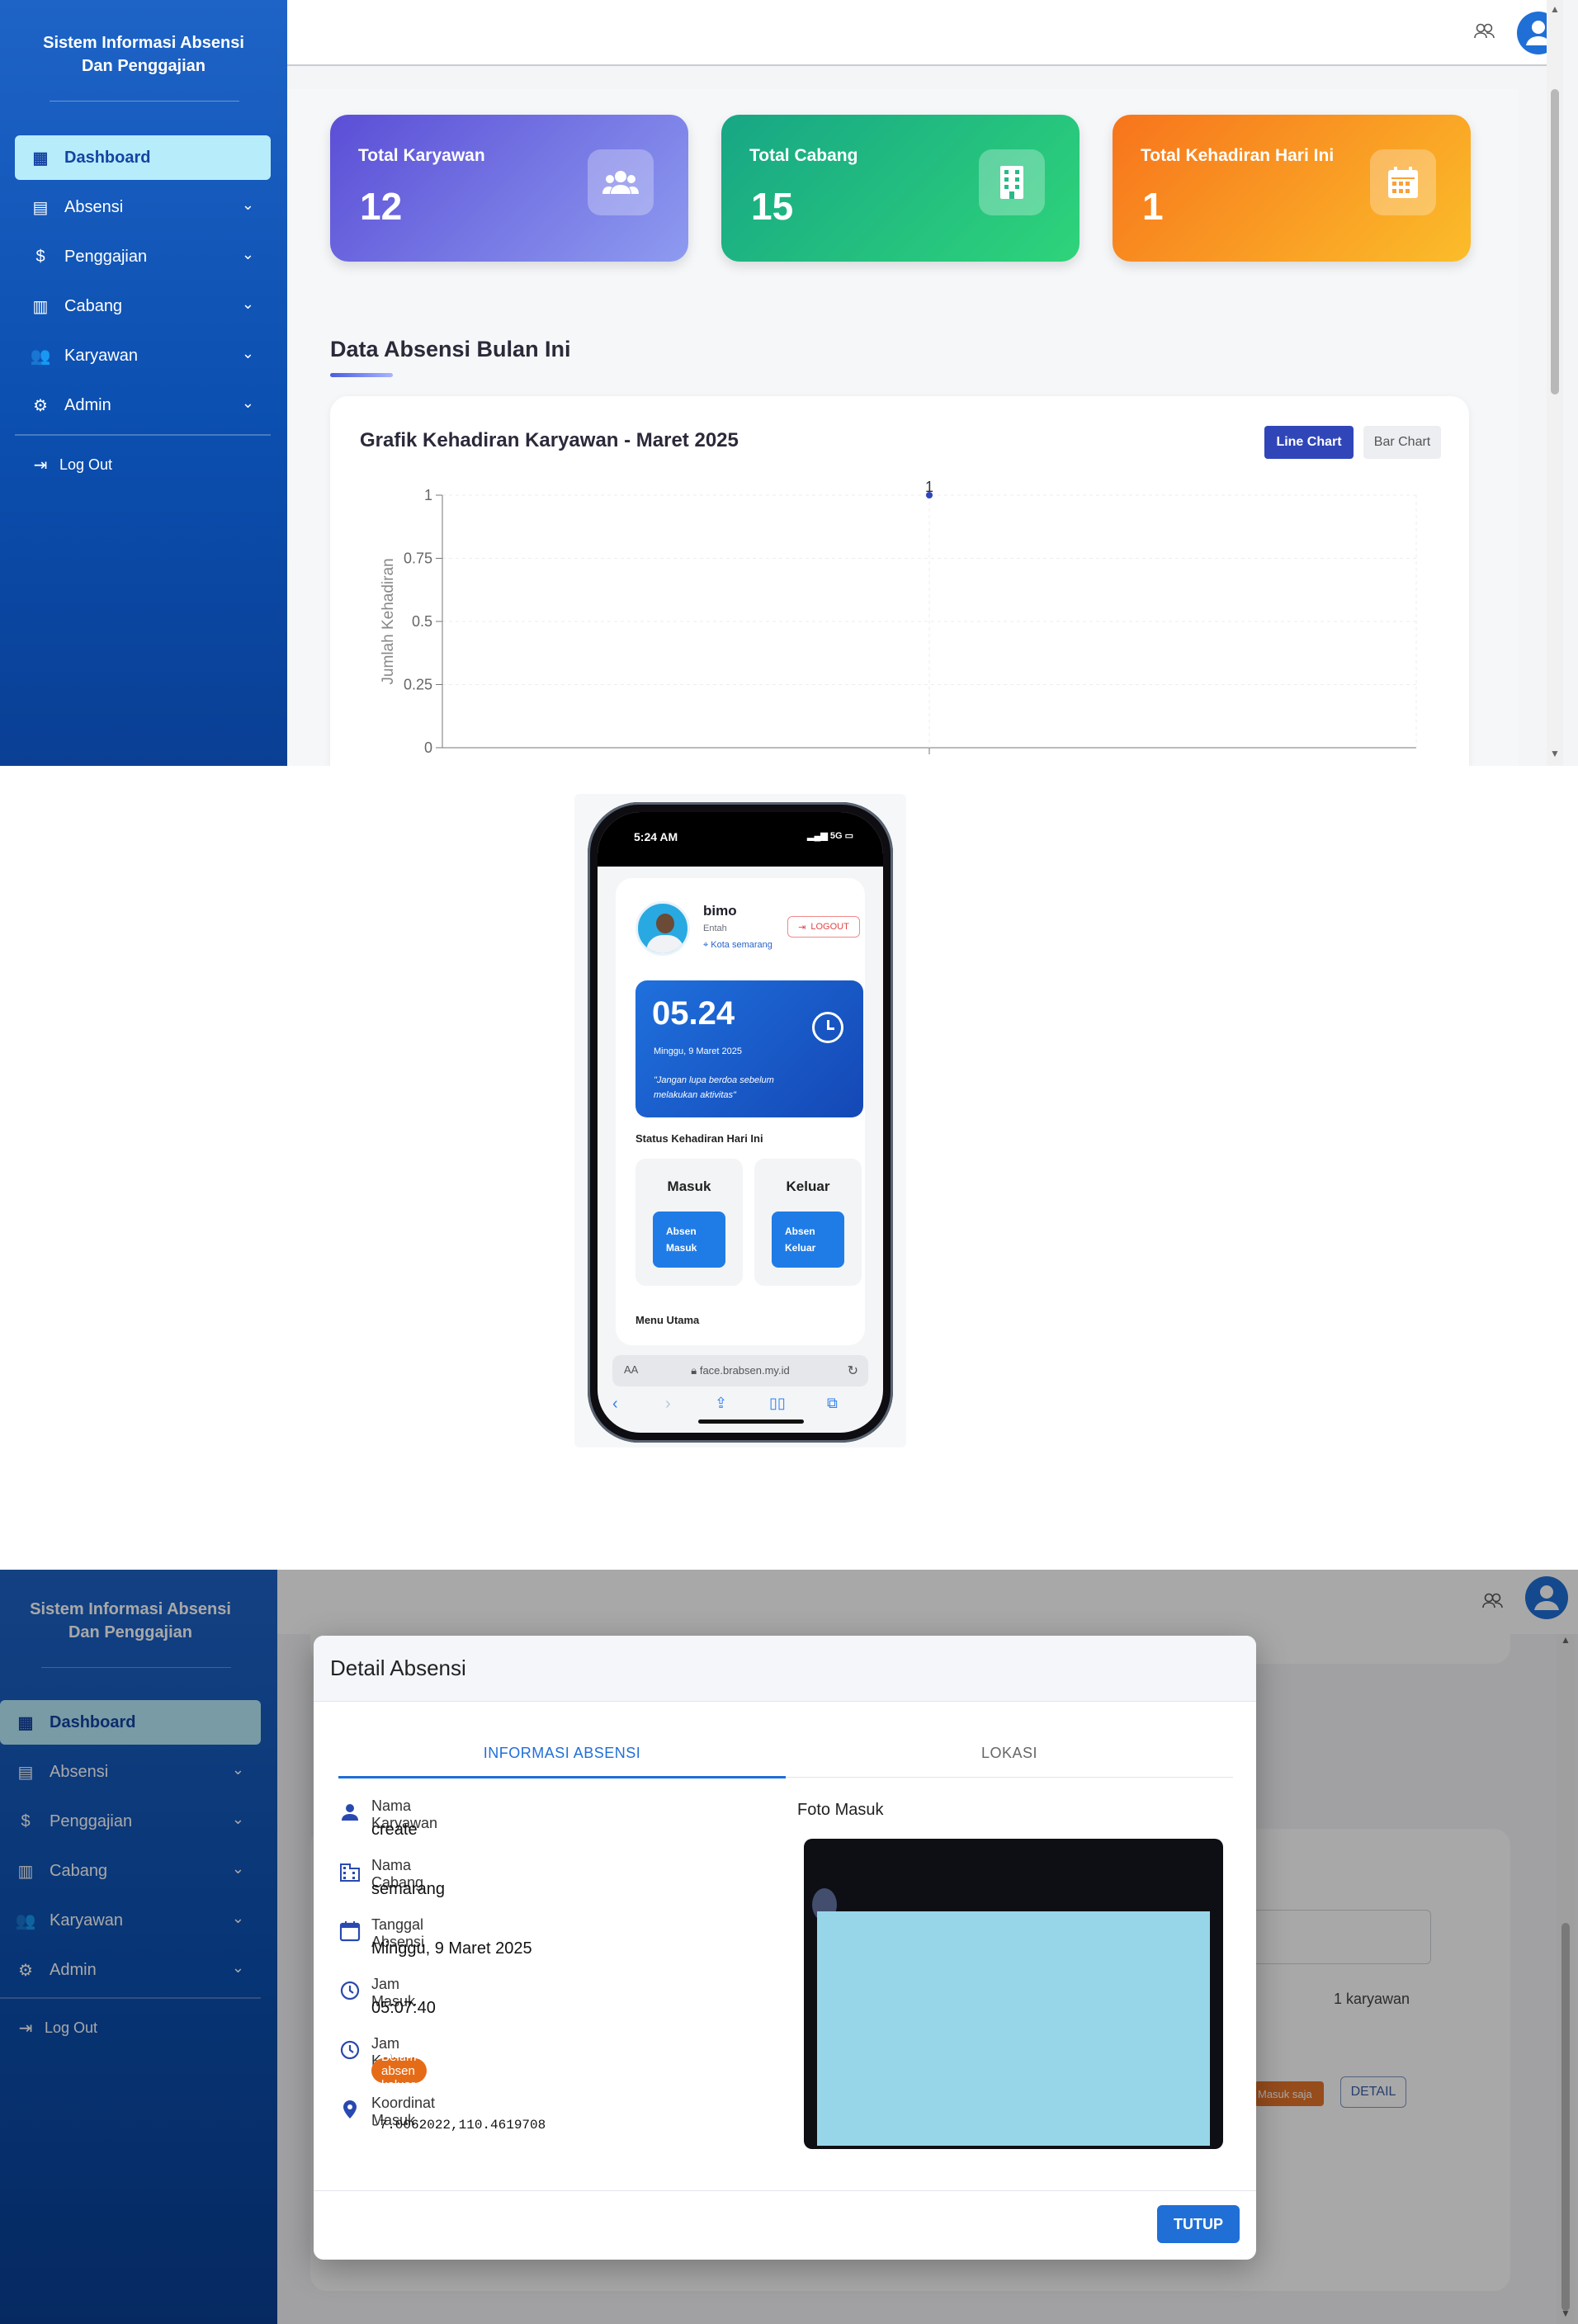  What do you see at coordinates (665, 924) in the screenshot?
I see `avatar-head` at bounding box center [665, 924].